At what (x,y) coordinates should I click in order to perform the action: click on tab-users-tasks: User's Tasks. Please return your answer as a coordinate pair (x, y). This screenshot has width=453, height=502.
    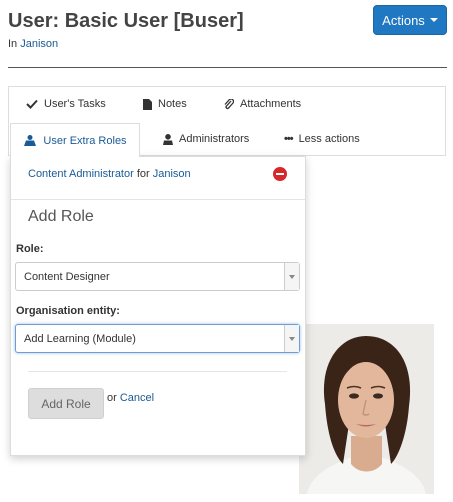
    Looking at the image, I should click on (66, 104).